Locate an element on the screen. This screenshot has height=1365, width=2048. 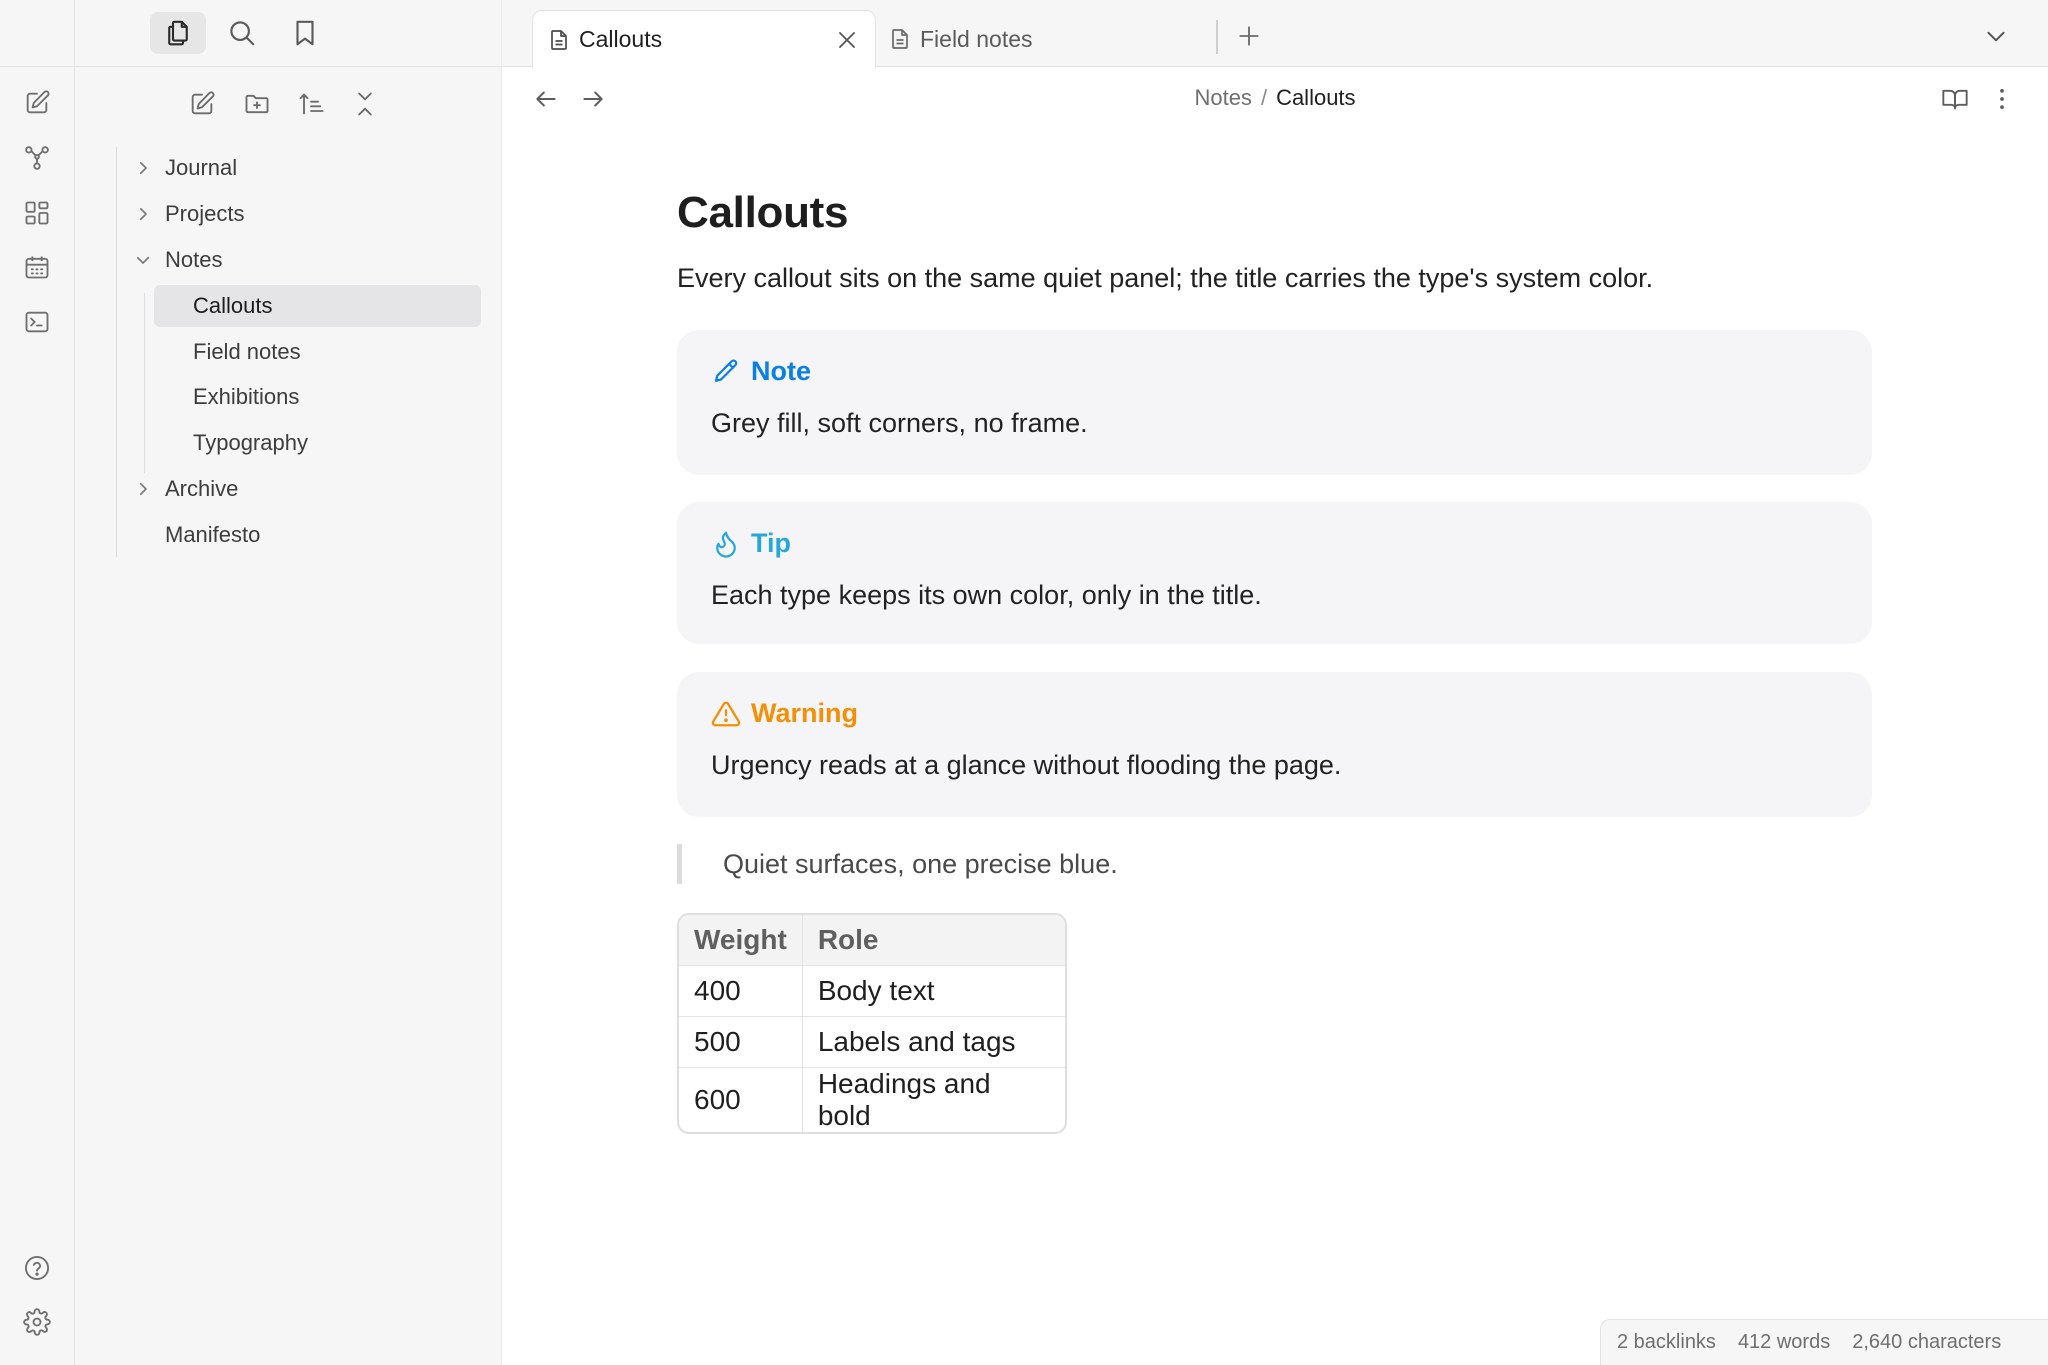
tree-guide-line is located at coordinates (116, 352).